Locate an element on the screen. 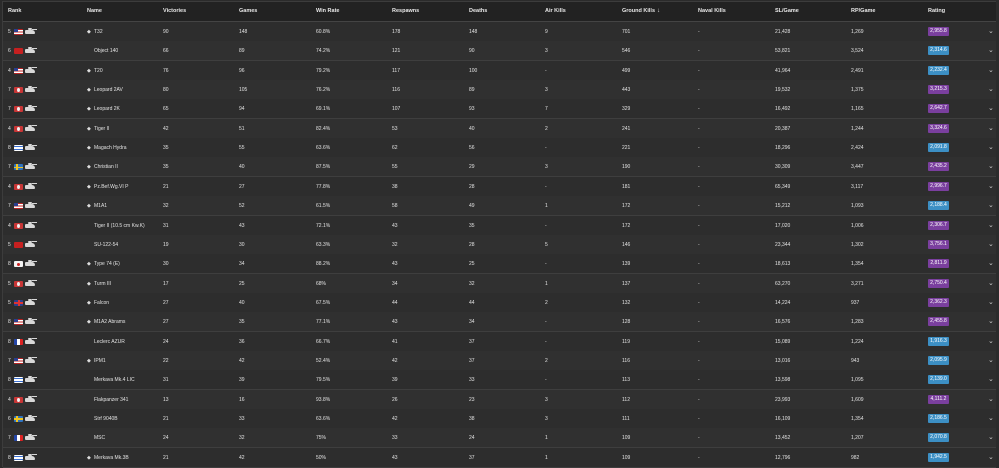 This screenshot has height=468, width=999. header-victories: Victories is located at coordinates (174, 11).